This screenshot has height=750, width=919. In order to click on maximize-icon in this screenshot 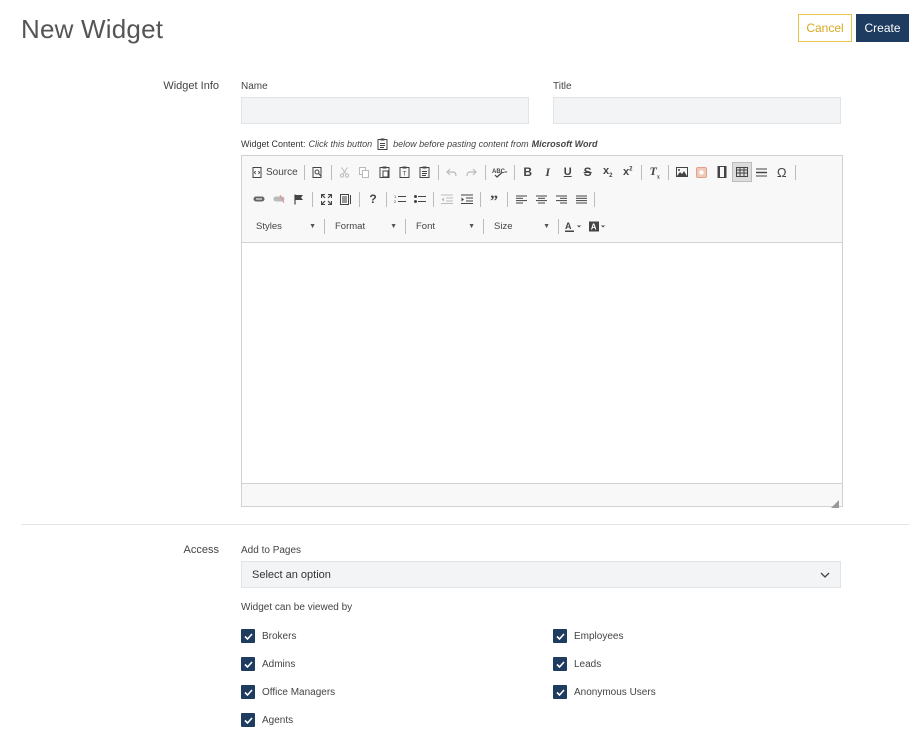, I will do `click(326, 199)`.